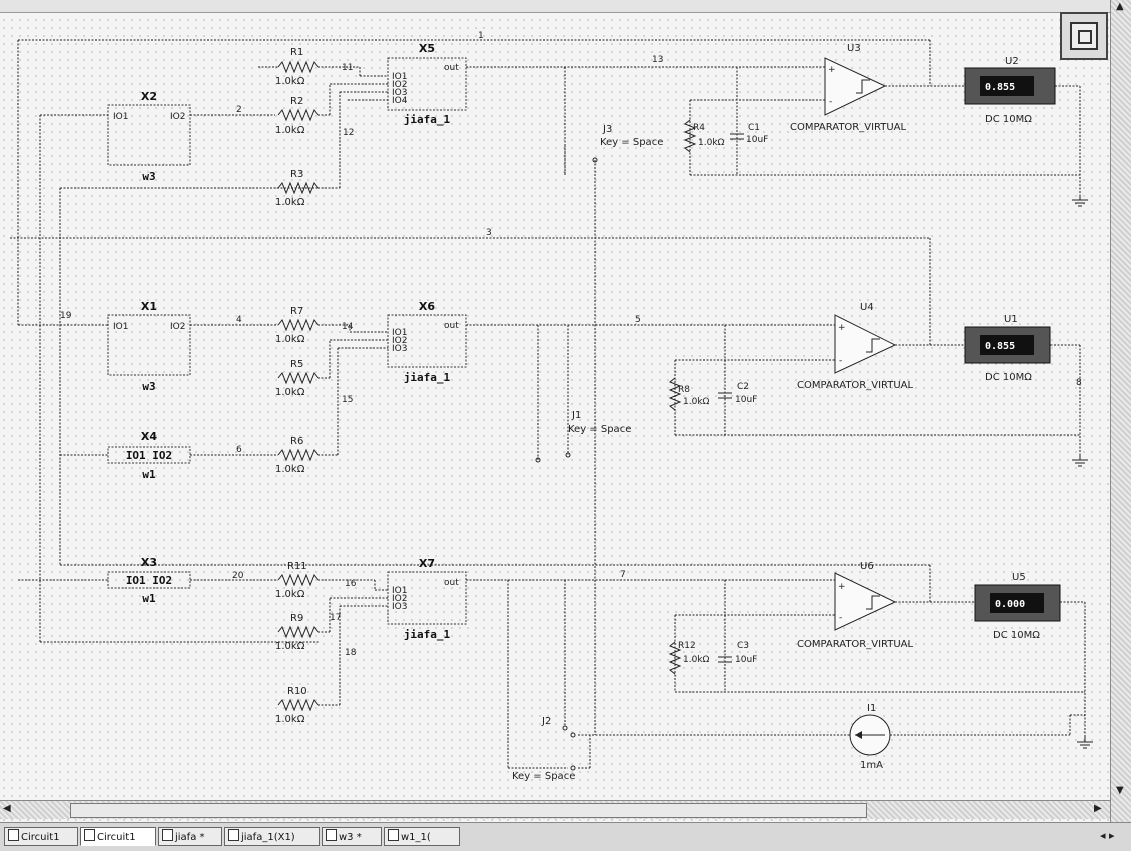  Describe the element at coordinates (1000, 87) in the screenshot. I see `u2-reading: 0.855` at that location.